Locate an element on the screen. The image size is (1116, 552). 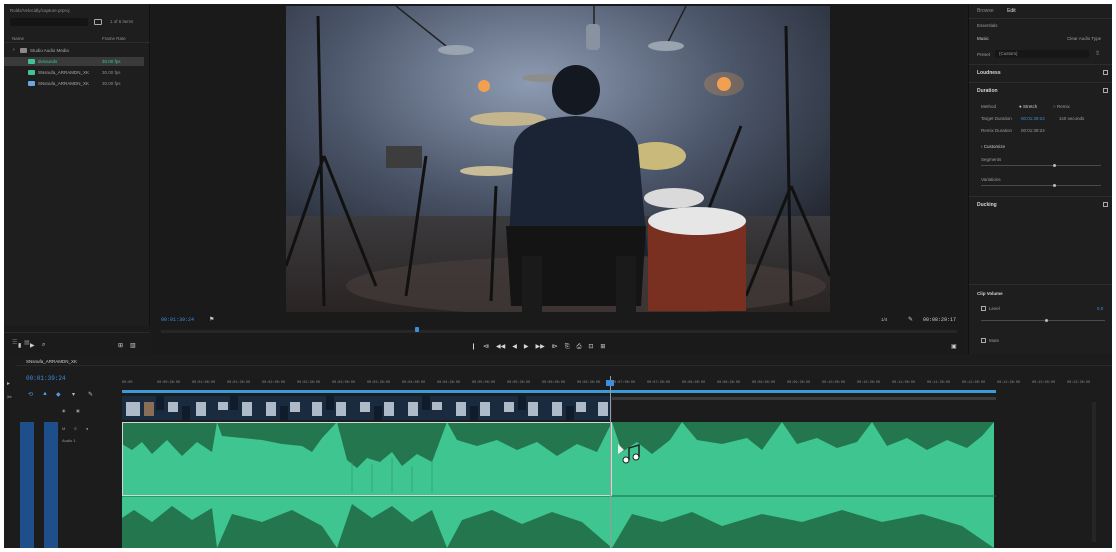
loudness-checkbox is located at coordinates (1105, 72).